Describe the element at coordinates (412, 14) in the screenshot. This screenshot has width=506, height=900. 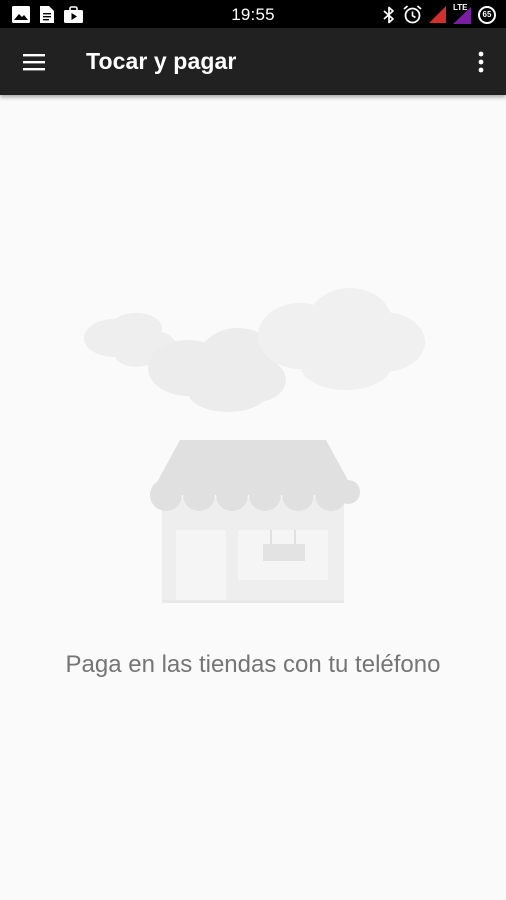
I see `alarm-icon` at that location.